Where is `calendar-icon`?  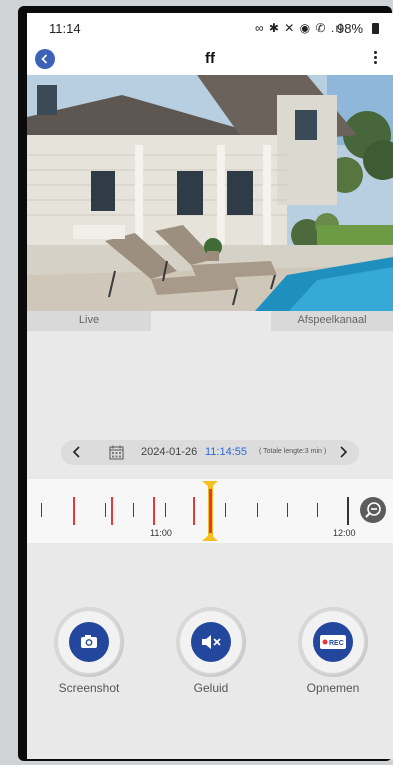
calendar-icon is located at coordinates (116, 452).